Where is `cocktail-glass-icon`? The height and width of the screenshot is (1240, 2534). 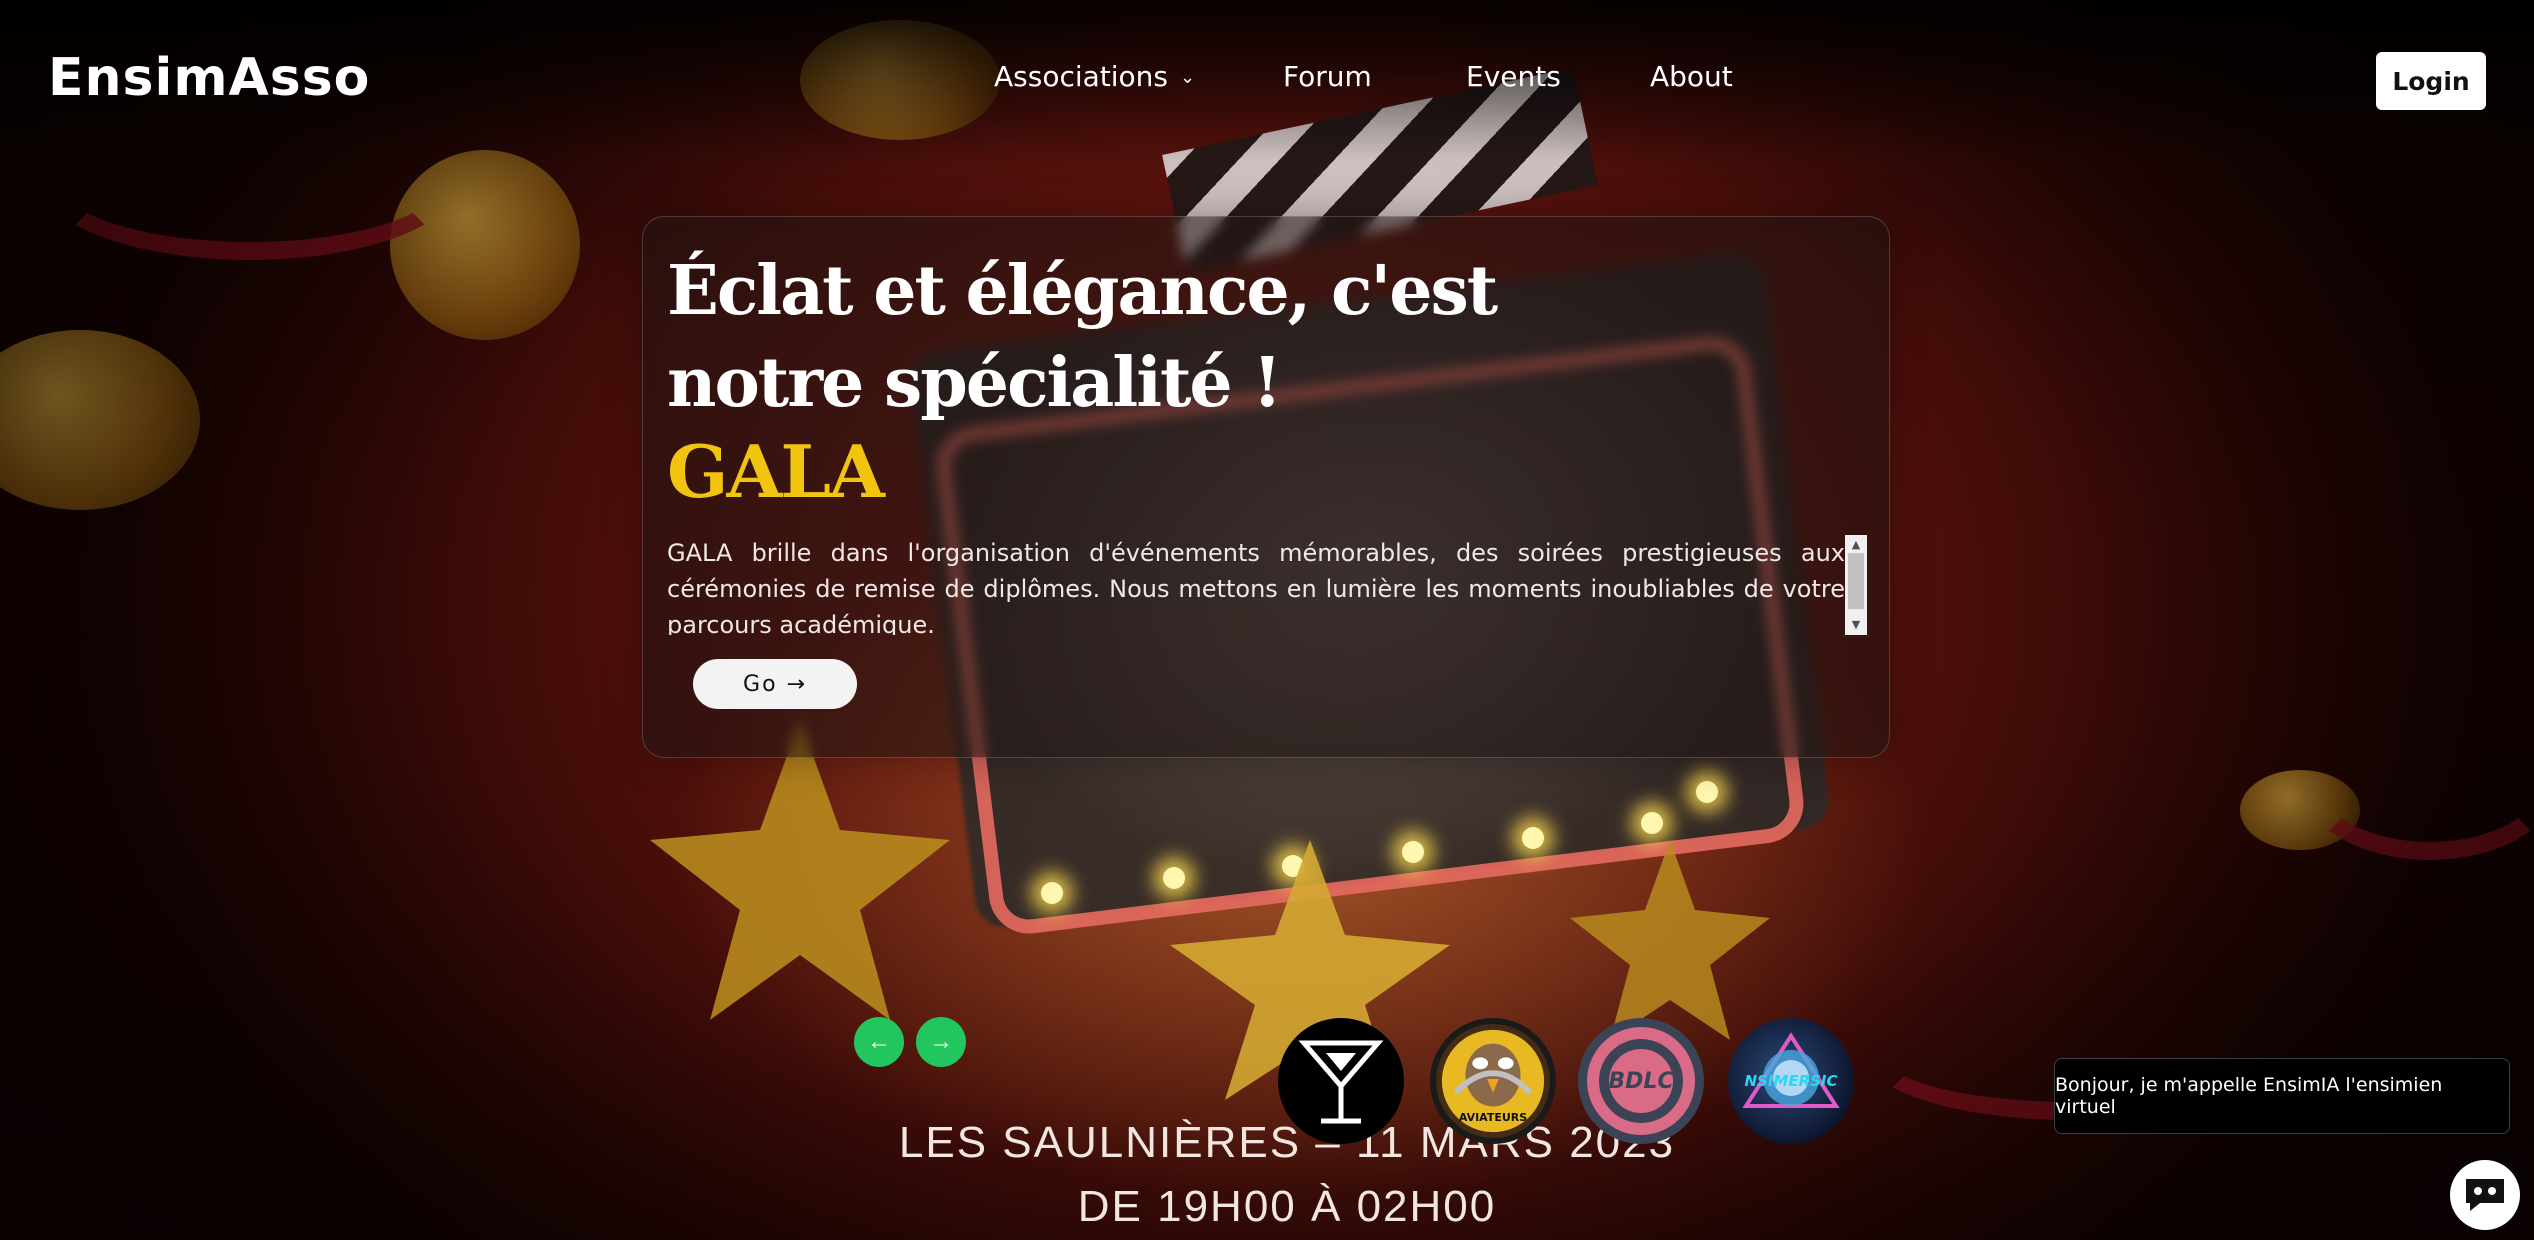
cocktail-glass-icon is located at coordinates (1341, 1082).